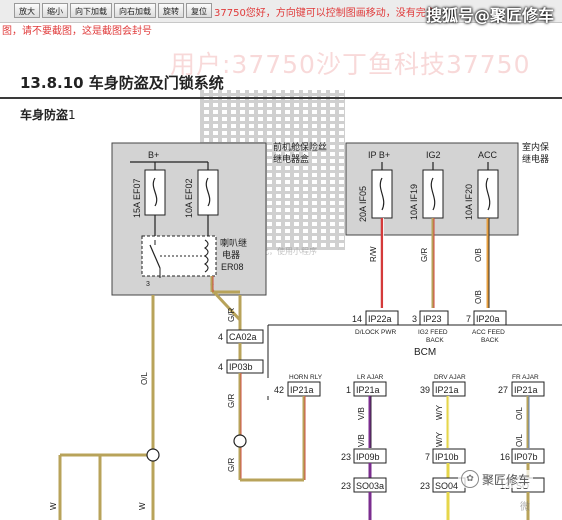  Describe the element at coordinates (231, 315) in the screenshot. I see `wire-gr2-label: G/R` at that location.